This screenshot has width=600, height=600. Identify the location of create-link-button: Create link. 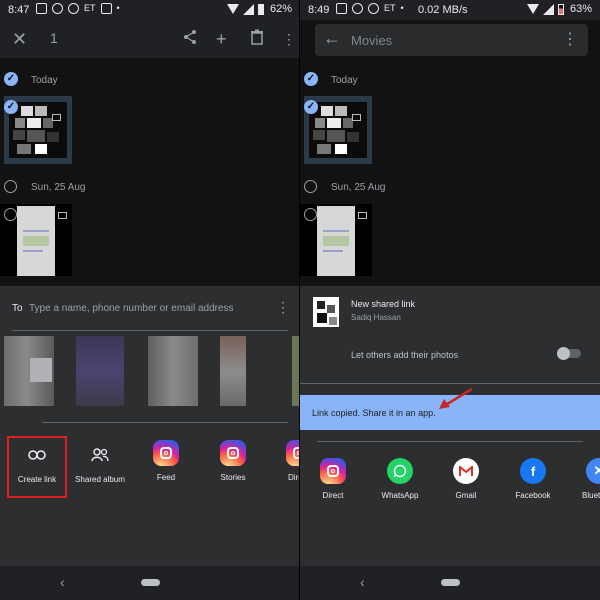
(37, 463).